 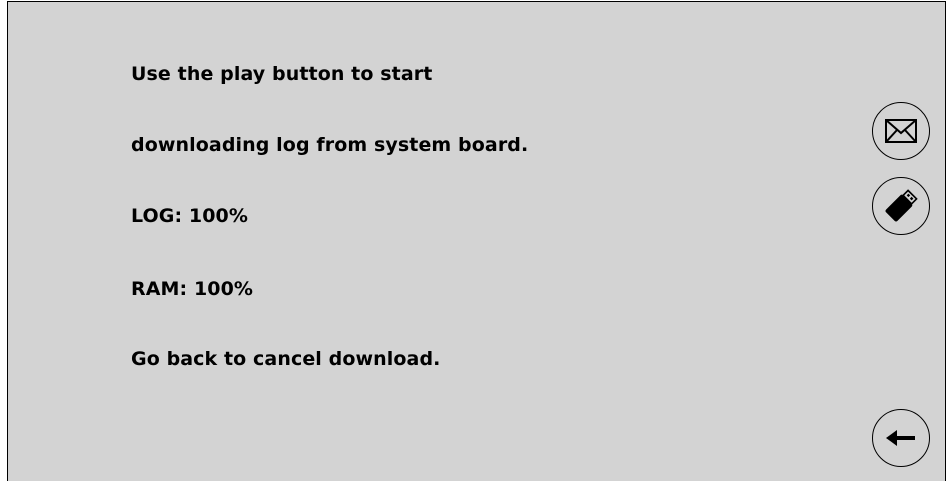 I want to click on envelope-icon, so click(x=901, y=131).